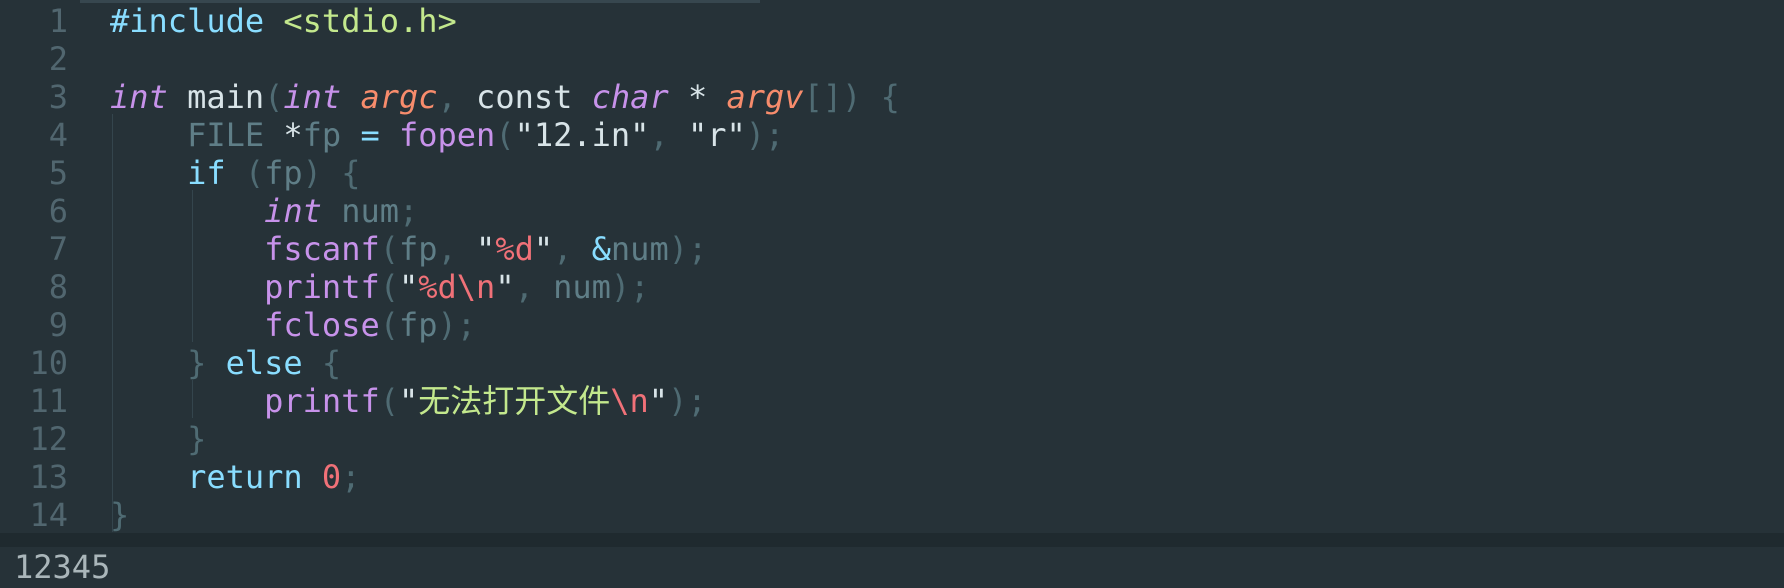 Image resolution: width=1784 pixels, height=588 pixels. I want to click on code-token: "12.in", so click(582, 135).